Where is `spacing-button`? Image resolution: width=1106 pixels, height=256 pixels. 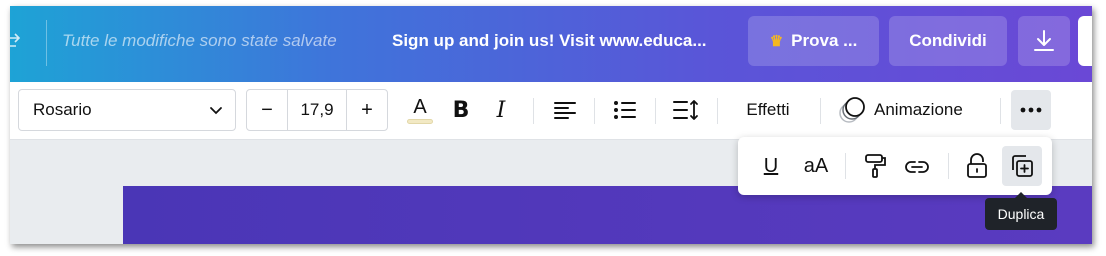 spacing-button is located at coordinates (686, 110).